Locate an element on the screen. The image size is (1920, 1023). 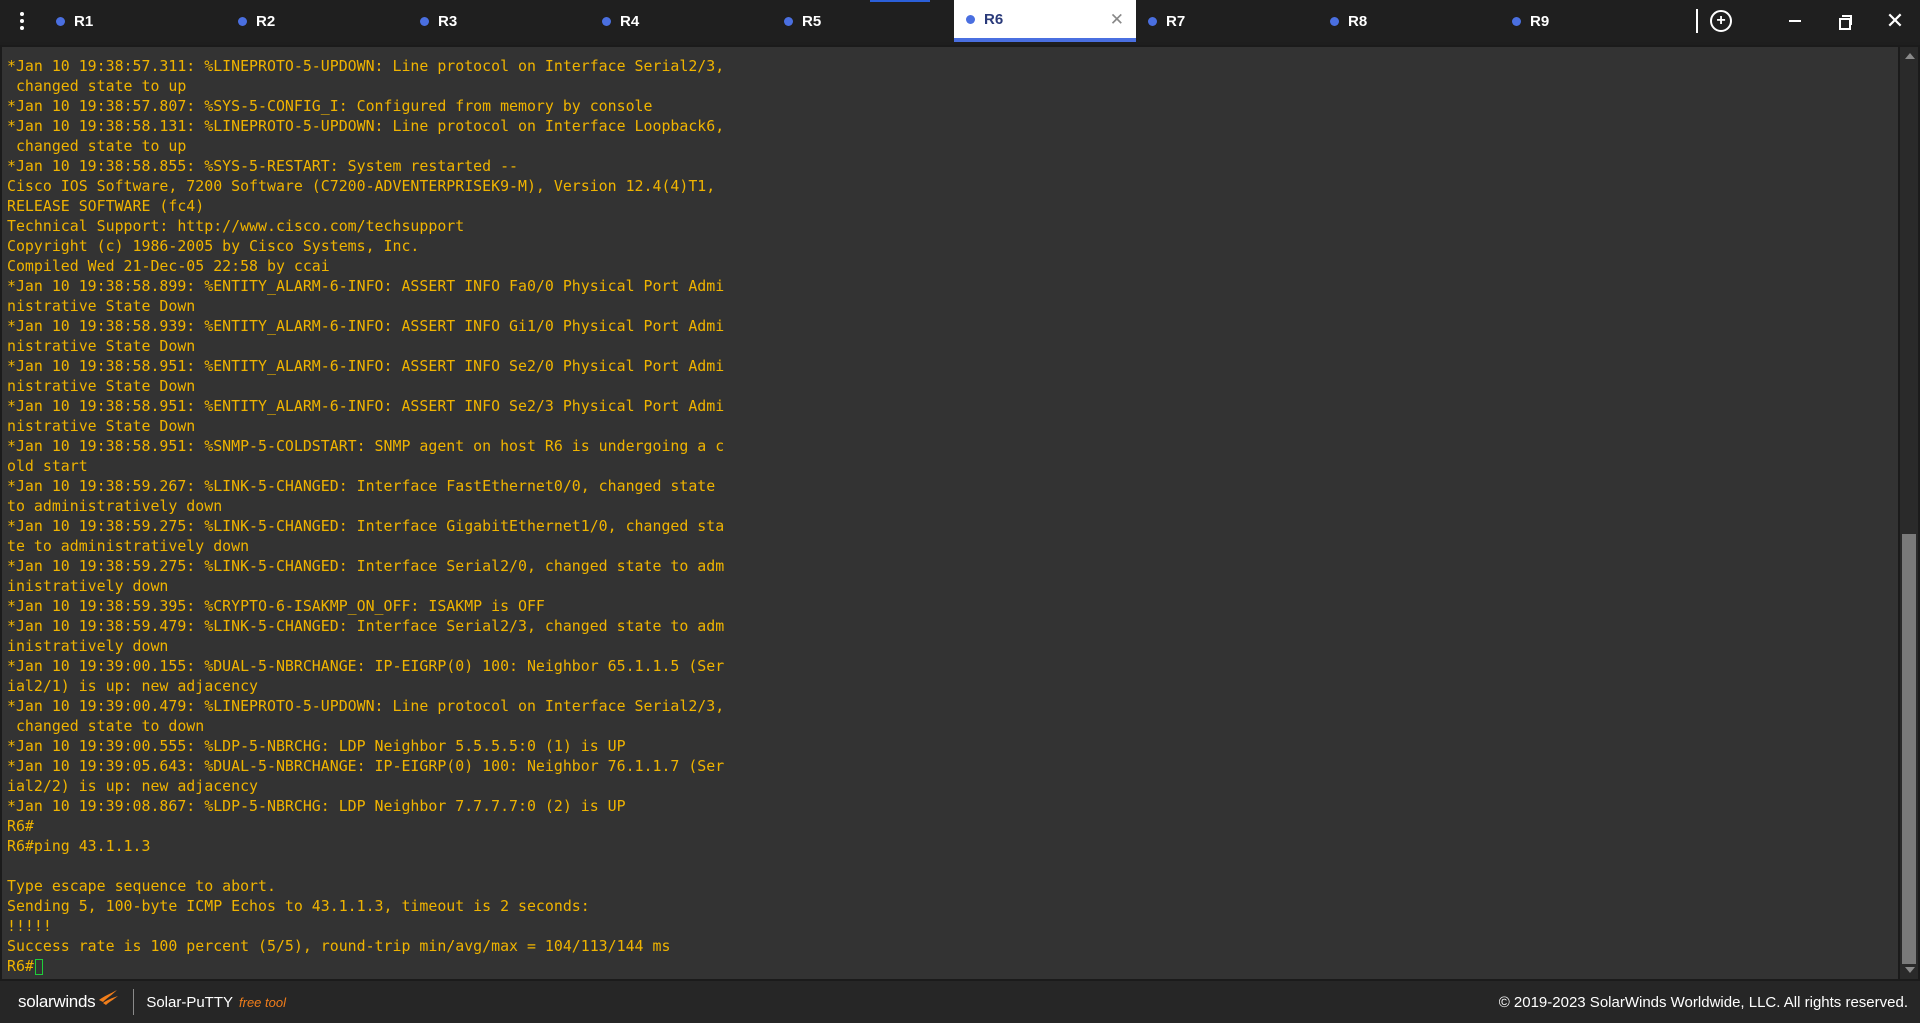
scroll-down-arrow-icon is located at coordinates (1910, 970).